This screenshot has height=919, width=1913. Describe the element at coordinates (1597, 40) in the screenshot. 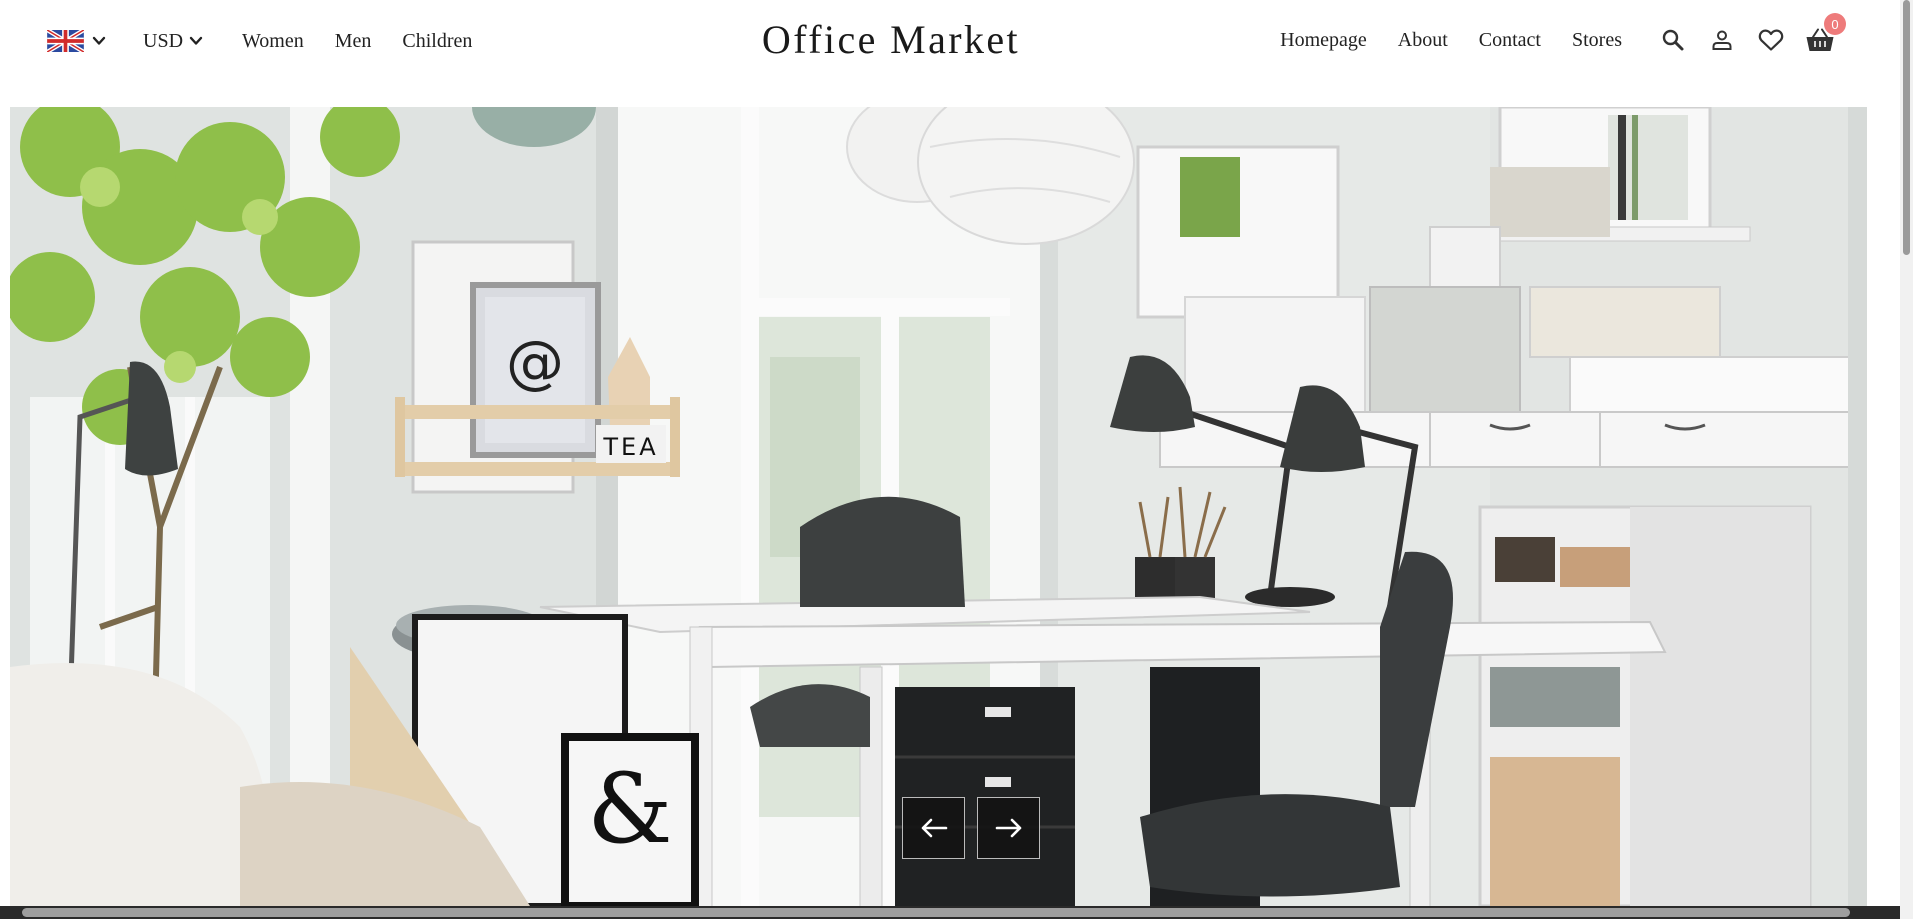

I see `nav-link-stores: Stores` at that location.